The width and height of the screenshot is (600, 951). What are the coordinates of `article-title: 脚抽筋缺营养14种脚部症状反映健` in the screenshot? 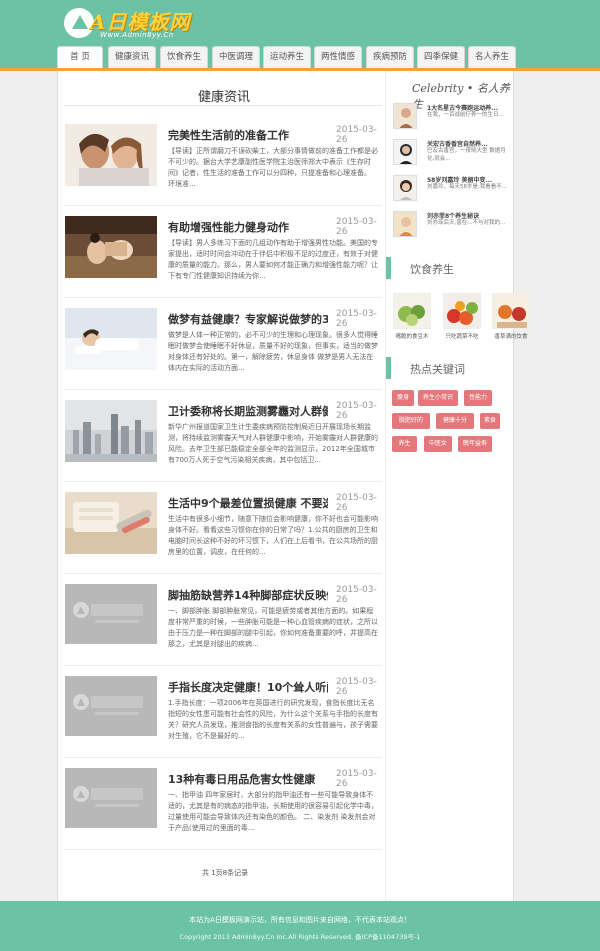 It's located at (248, 595).